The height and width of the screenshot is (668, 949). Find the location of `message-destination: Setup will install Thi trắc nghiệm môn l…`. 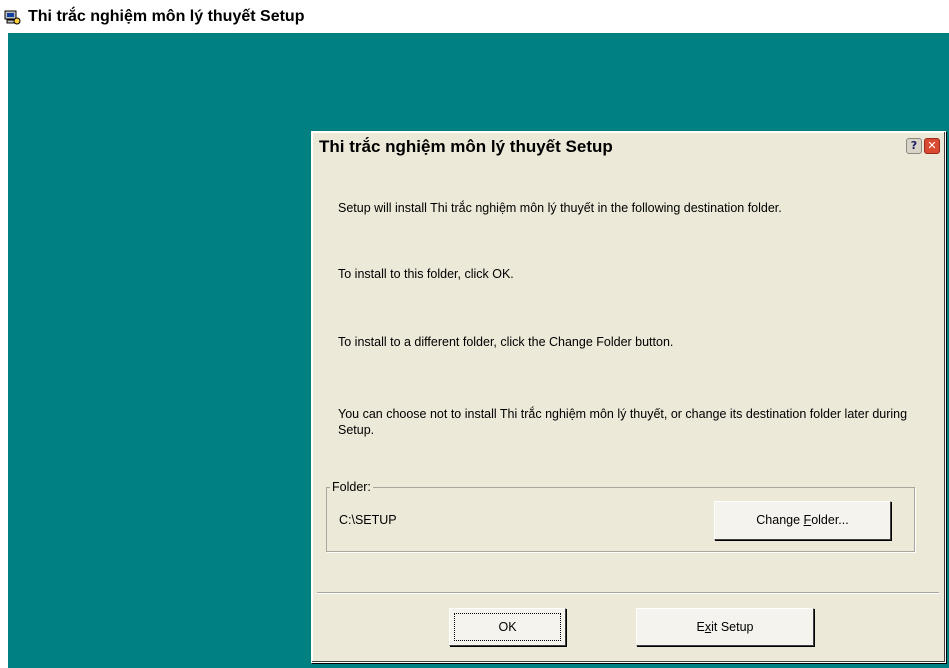

message-destination: Setup will install Thi trắc nghiệm môn l… is located at coordinates (560, 208).